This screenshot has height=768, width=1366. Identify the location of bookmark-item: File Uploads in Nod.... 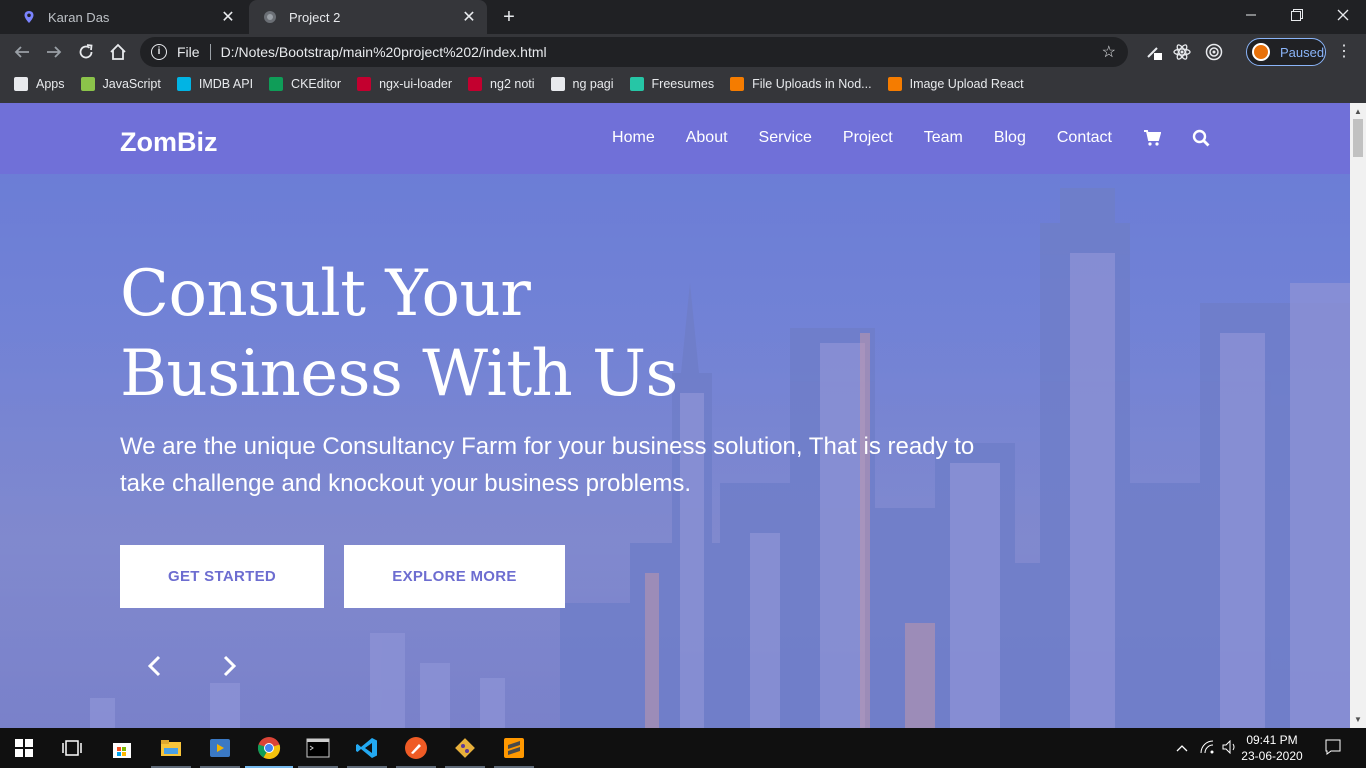
(801, 84).